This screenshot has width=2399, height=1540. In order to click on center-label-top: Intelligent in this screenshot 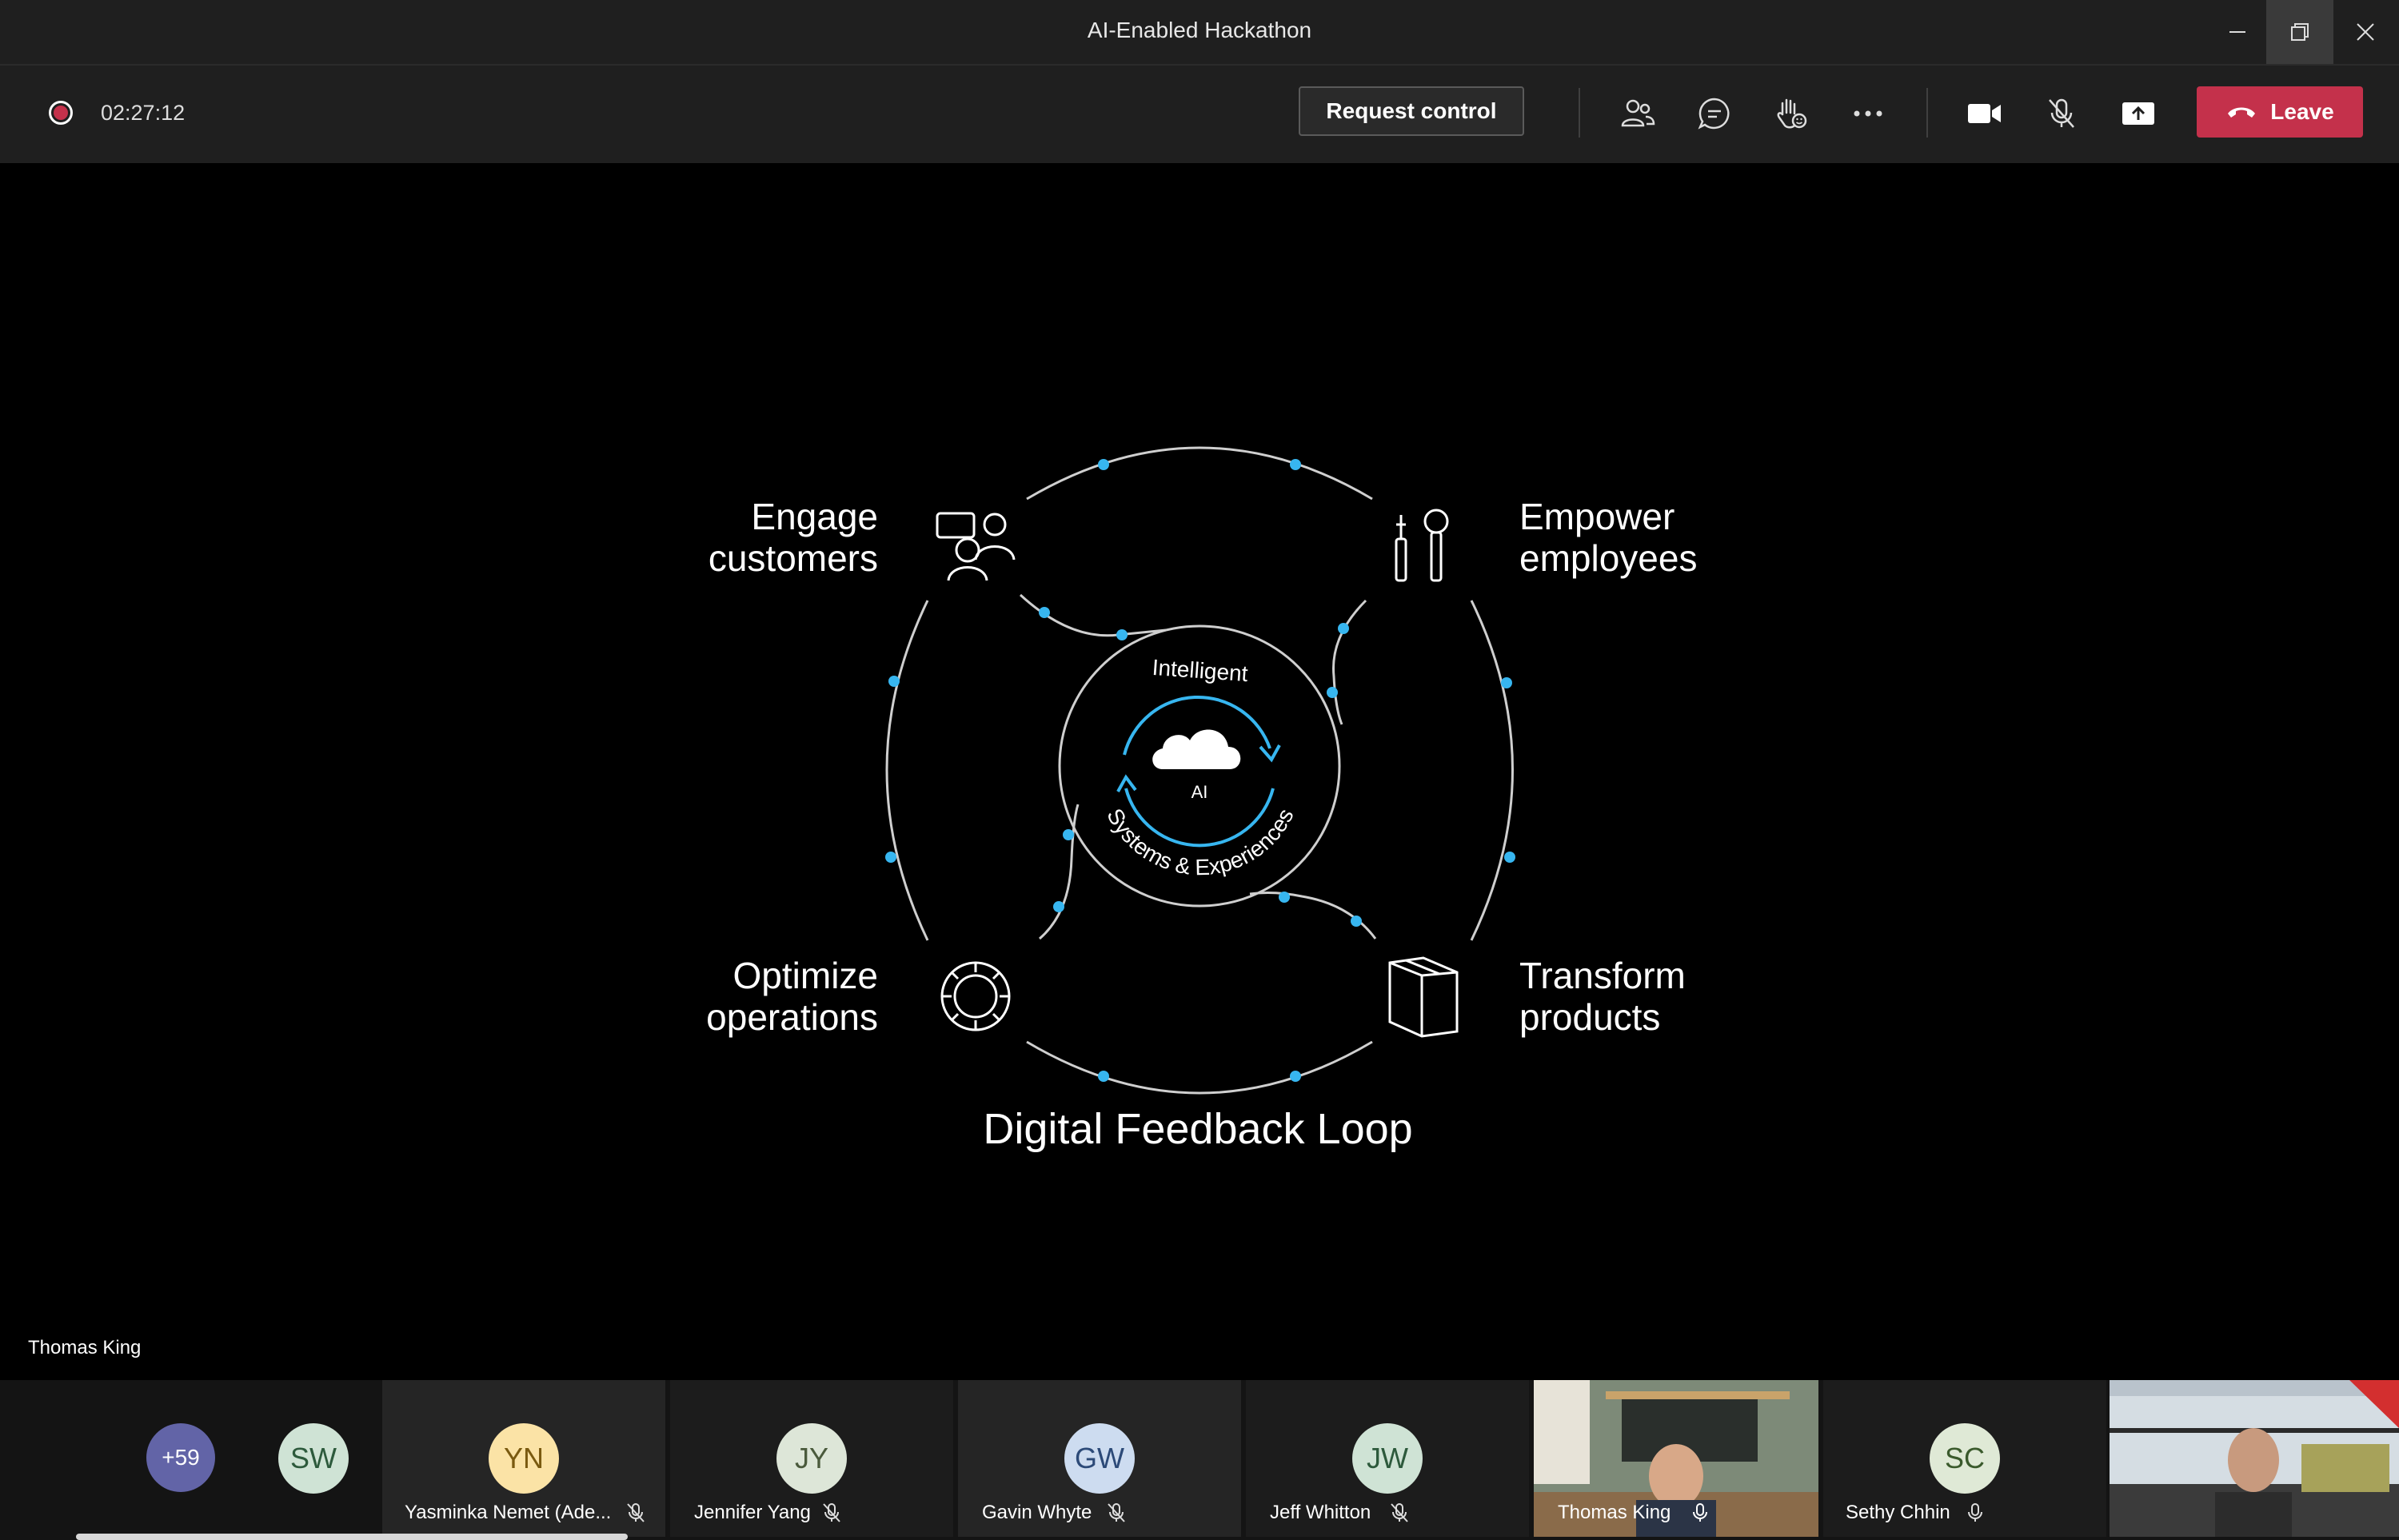, I will do `click(1200, 670)`.